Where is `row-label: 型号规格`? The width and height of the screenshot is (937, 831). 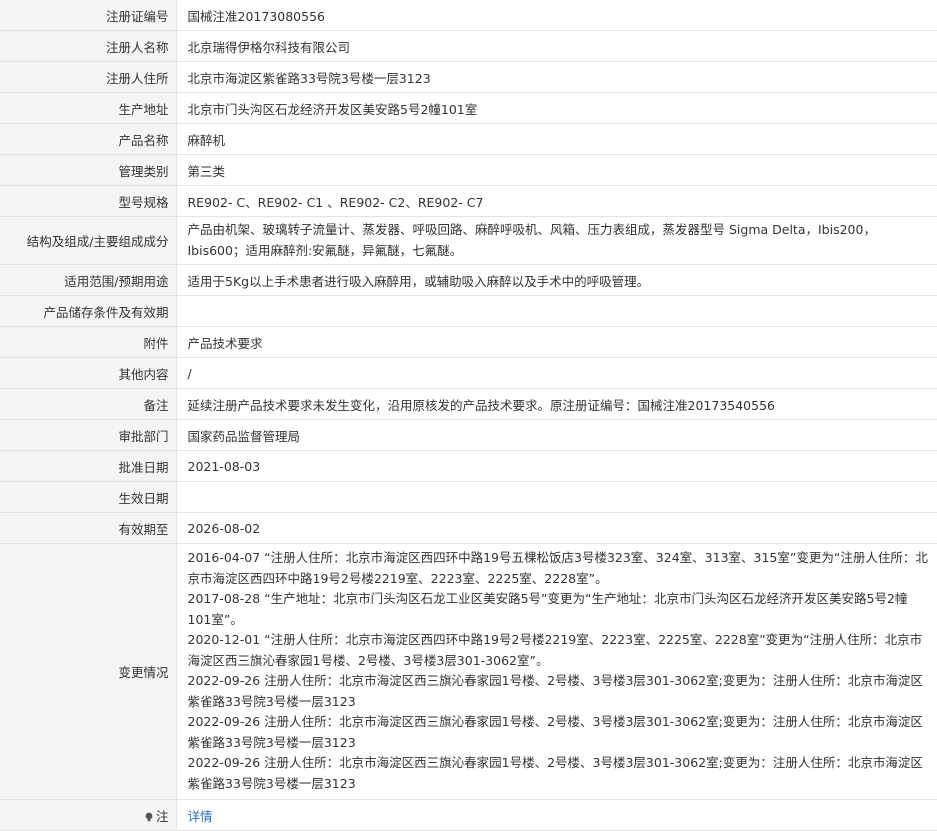
row-label: 型号规格 is located at coordinates (88, 201).